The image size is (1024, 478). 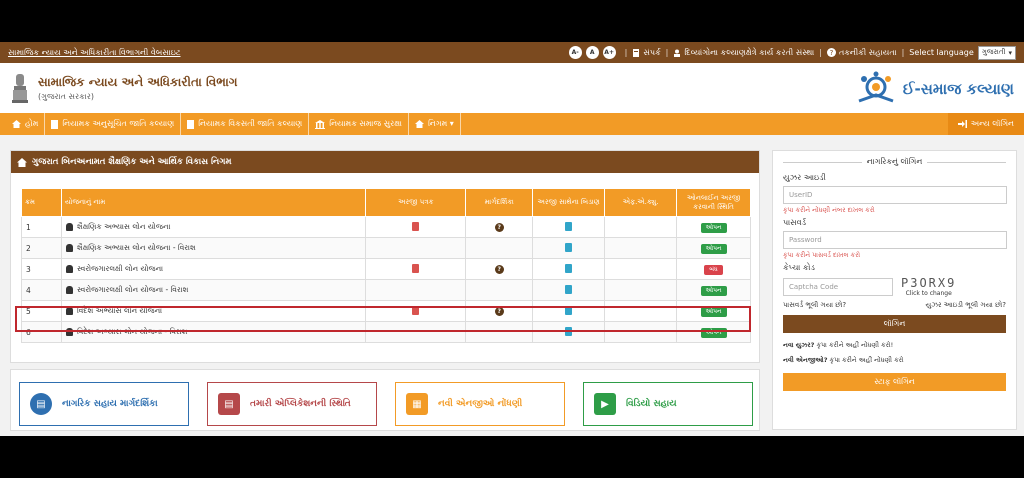 What do you see at coordinates (26, 124) in the screenshot?
I see `nav-home: હોમ` at bounding box center [26, 124].